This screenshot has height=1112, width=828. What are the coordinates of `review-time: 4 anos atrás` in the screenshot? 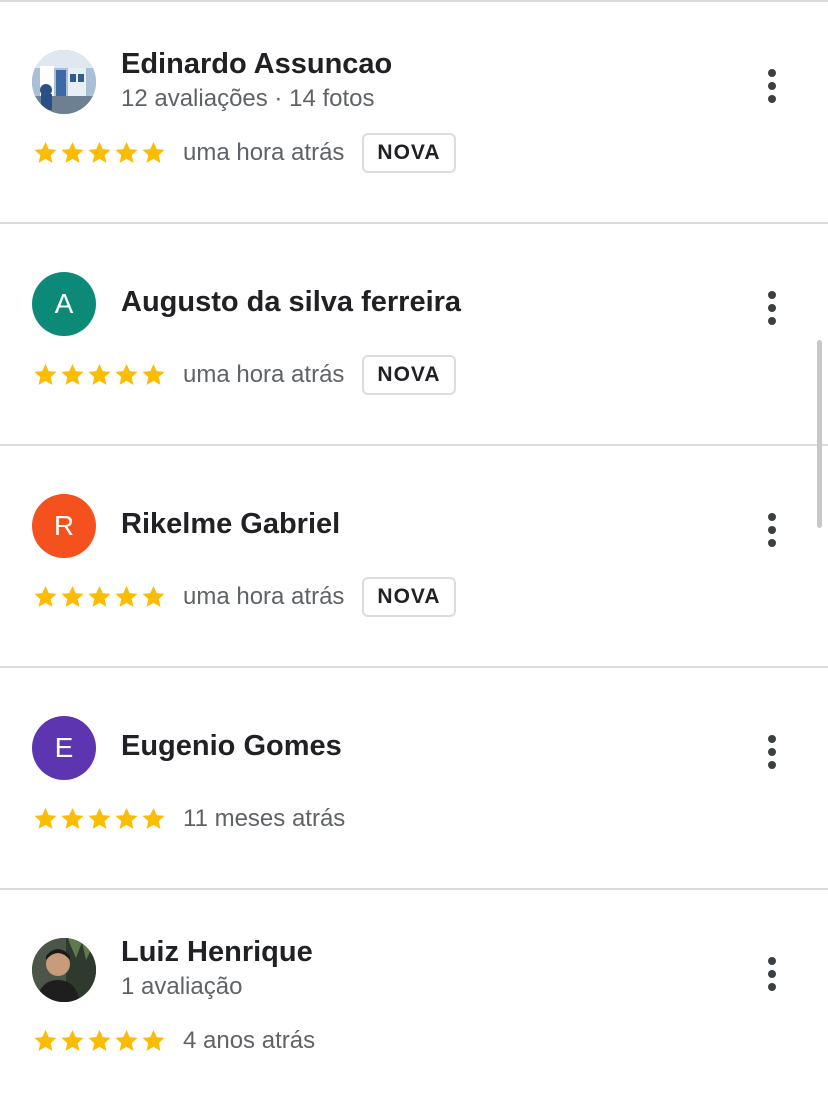 It's located at (249, 1040).